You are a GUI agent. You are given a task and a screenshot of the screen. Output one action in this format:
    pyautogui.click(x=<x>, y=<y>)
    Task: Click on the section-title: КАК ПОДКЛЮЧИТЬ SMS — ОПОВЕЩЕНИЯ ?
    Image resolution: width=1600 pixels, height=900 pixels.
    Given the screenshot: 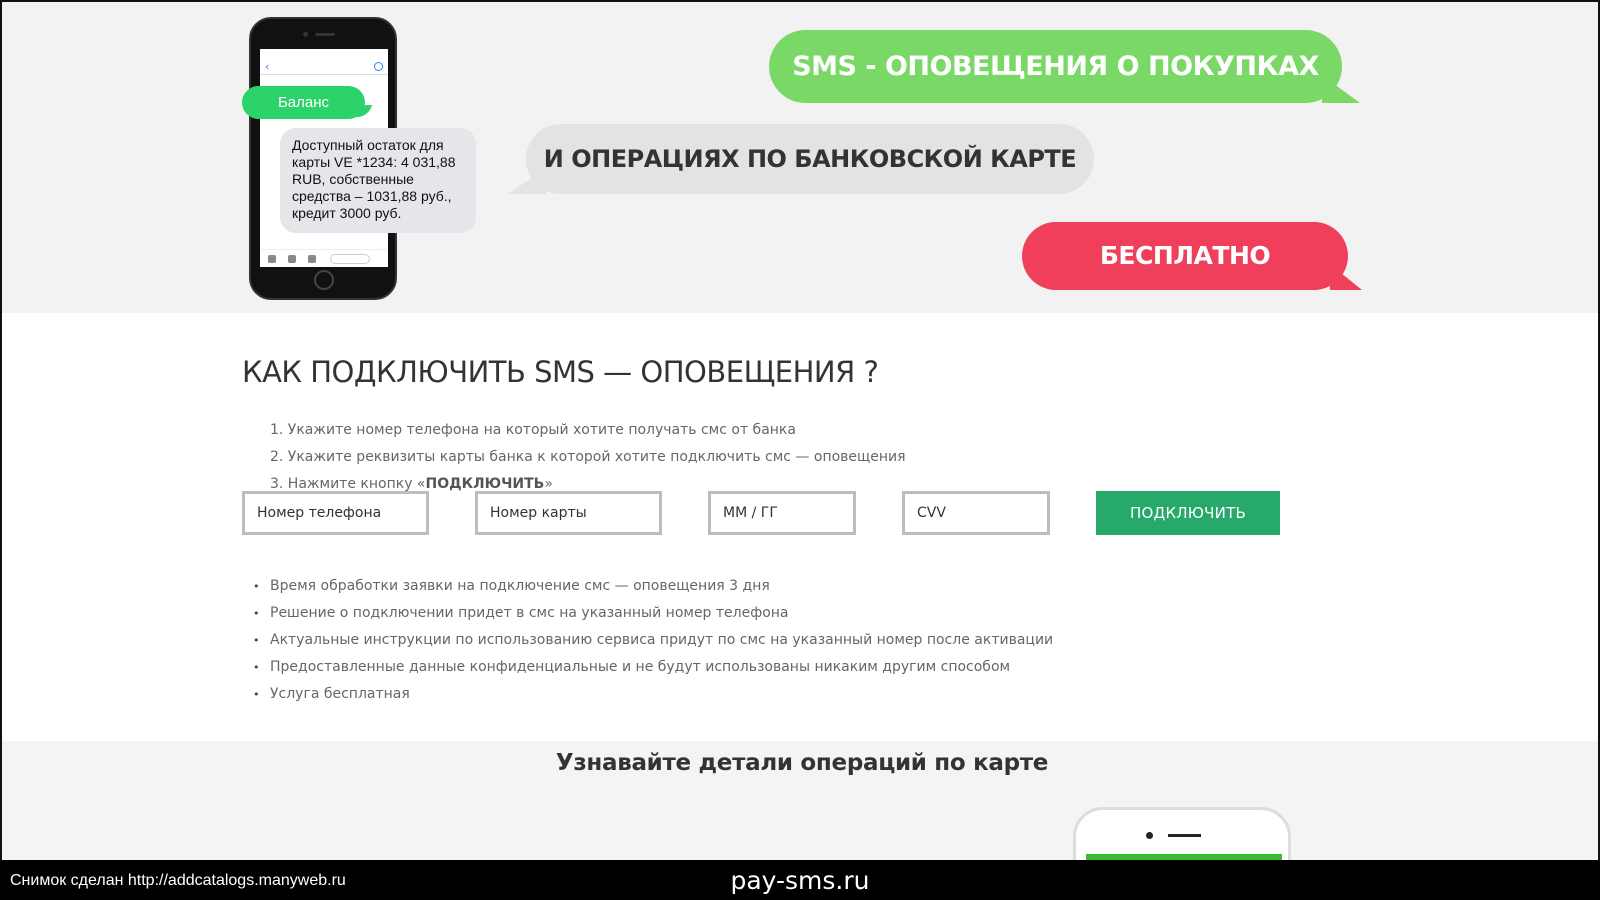 What is the action you would take?
    pyautogui.click(x=560, y=372)
    